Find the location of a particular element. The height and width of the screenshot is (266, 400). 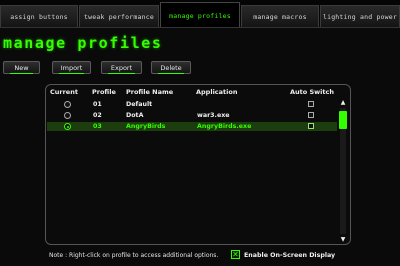

profile-number: 01 is located at coordinates (97, 104).